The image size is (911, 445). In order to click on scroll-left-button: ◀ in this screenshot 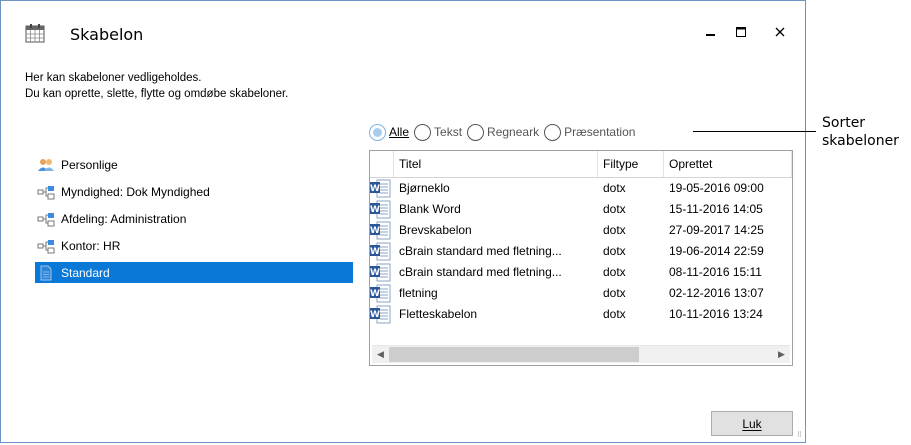, I will do `click(380, 354)`.